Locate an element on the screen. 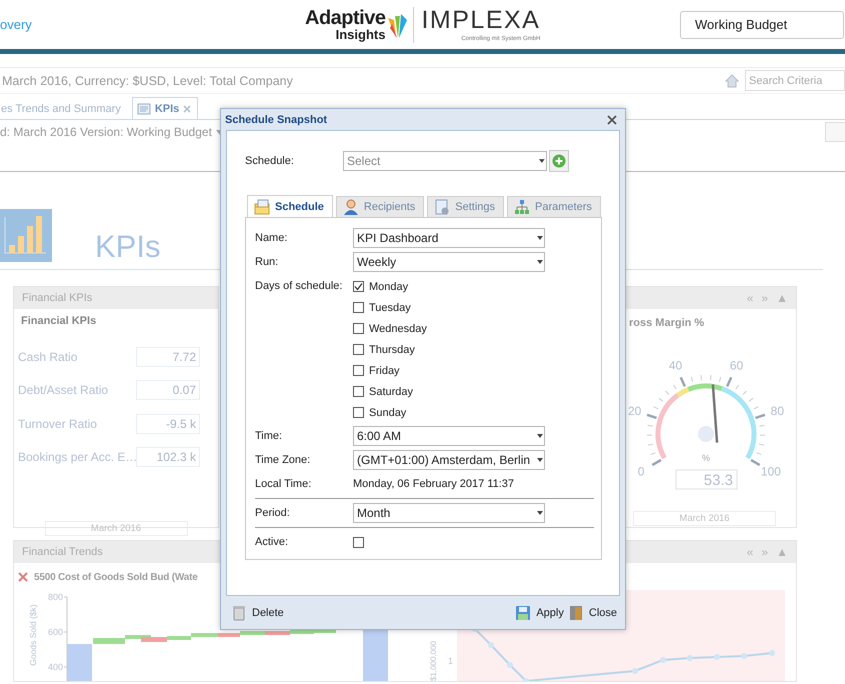 This screenshot has height=684, width=845. panel-title: Financial Trends is located at coordinates (62, 552).